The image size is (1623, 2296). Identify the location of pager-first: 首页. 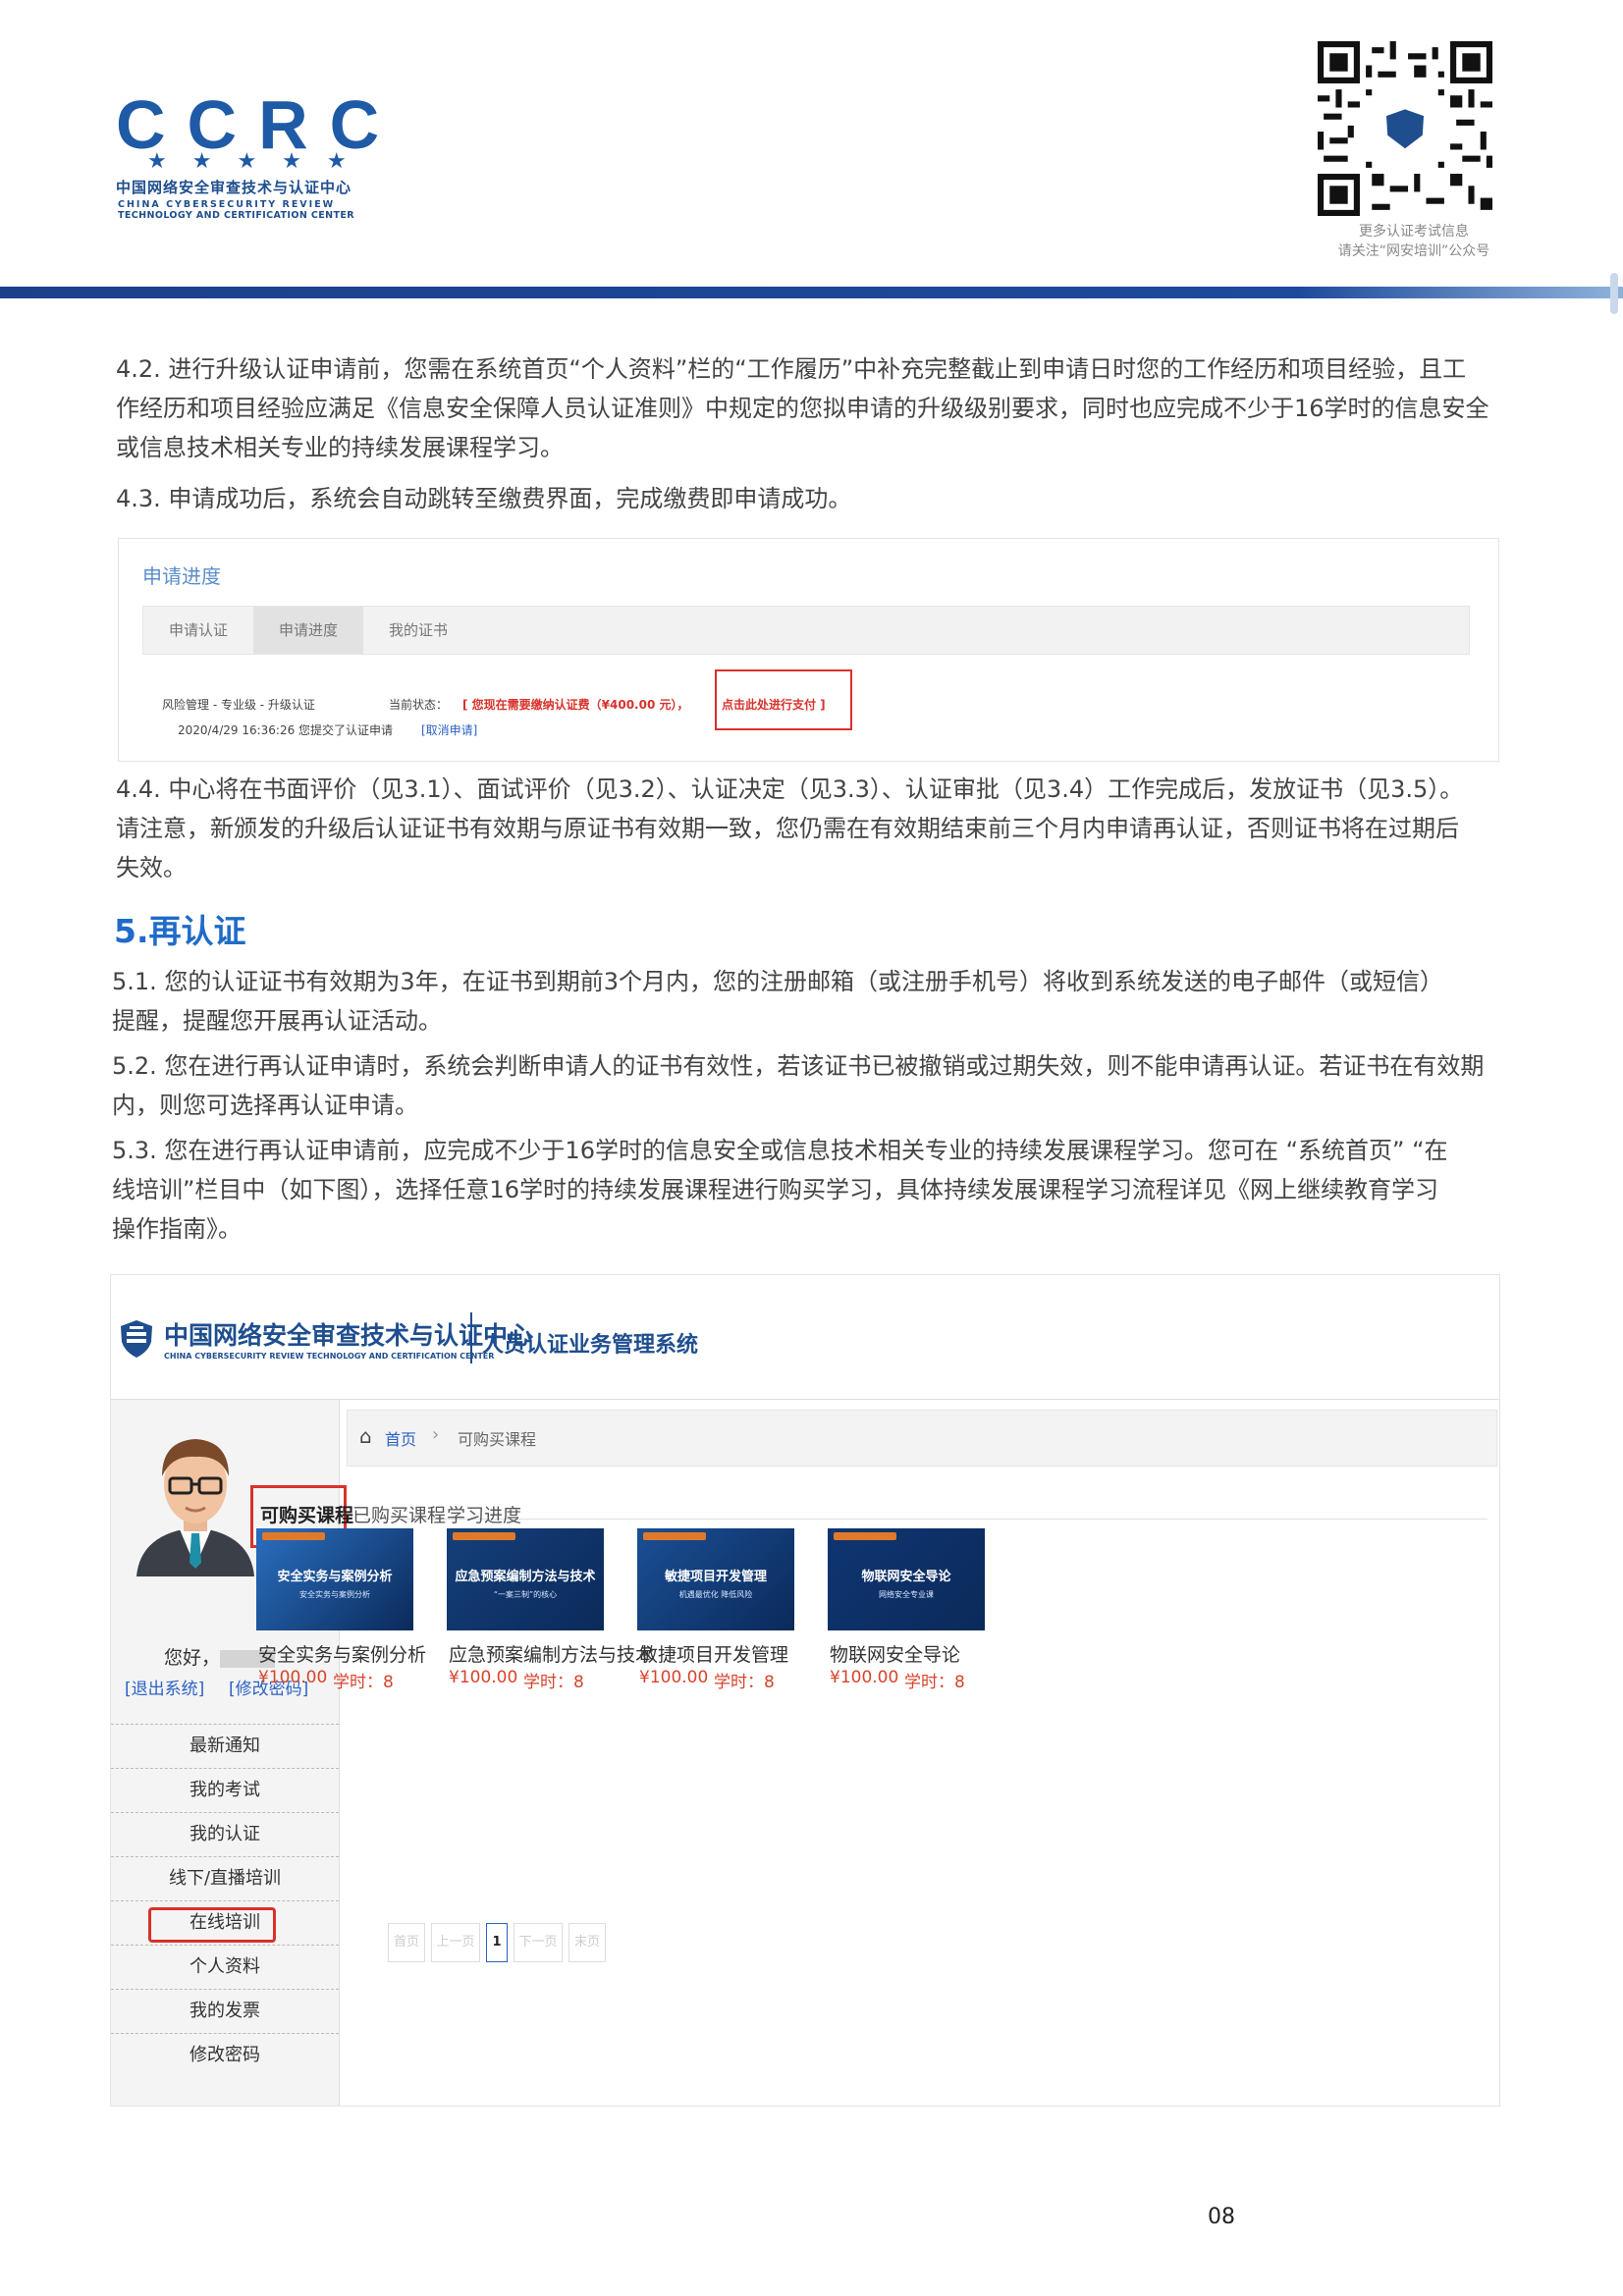
(407, 1942).